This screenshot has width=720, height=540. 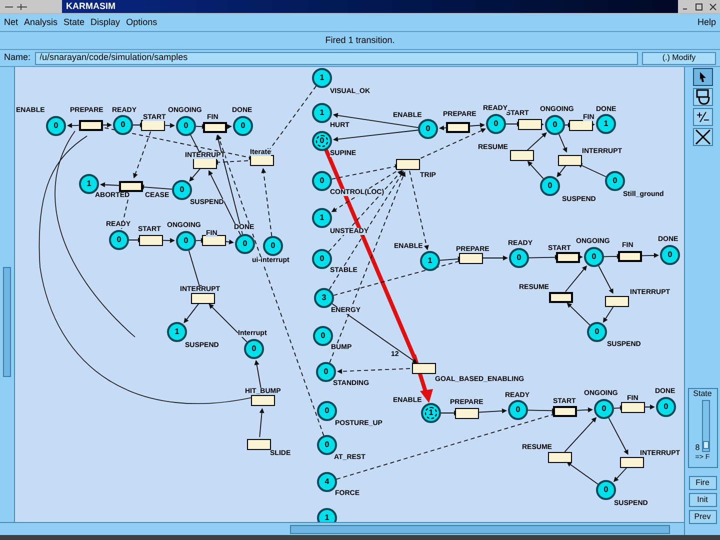 What do you see at coordinates (706, 426) in the screenshot?
I see `state-slider` at bounding box center [706, 426].